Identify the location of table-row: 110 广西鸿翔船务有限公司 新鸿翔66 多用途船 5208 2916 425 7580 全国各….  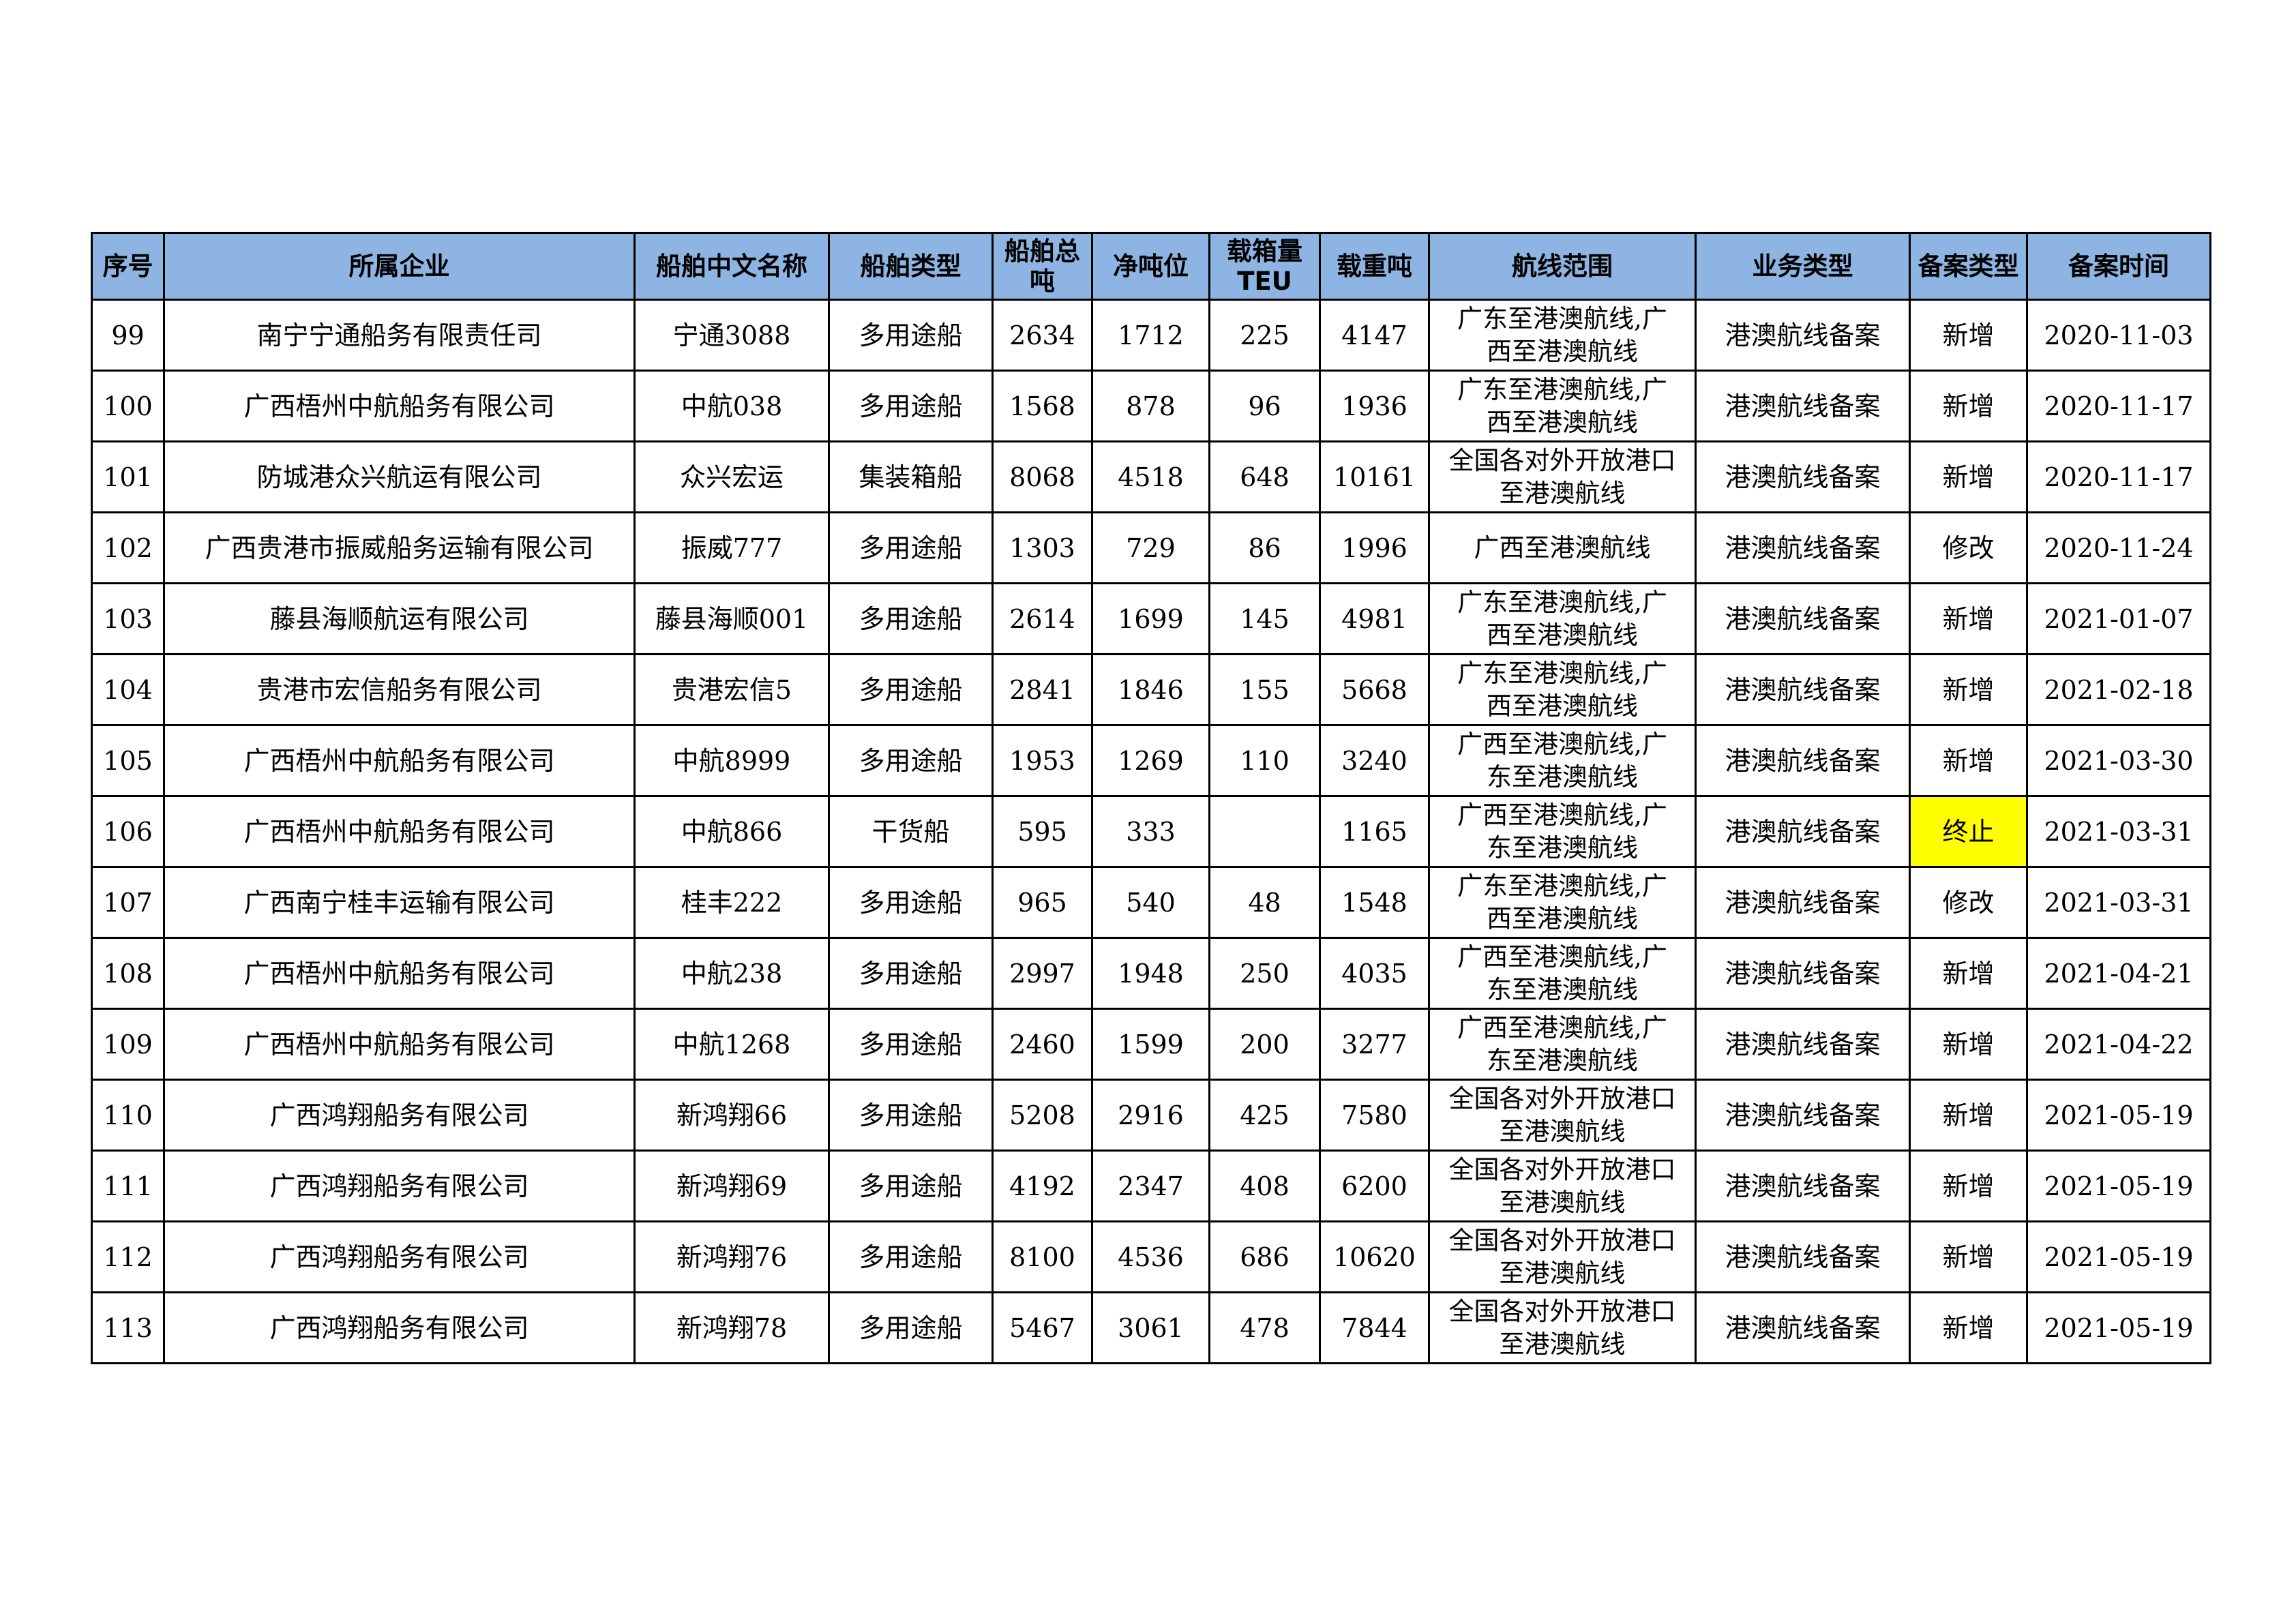
(1151, 1115).